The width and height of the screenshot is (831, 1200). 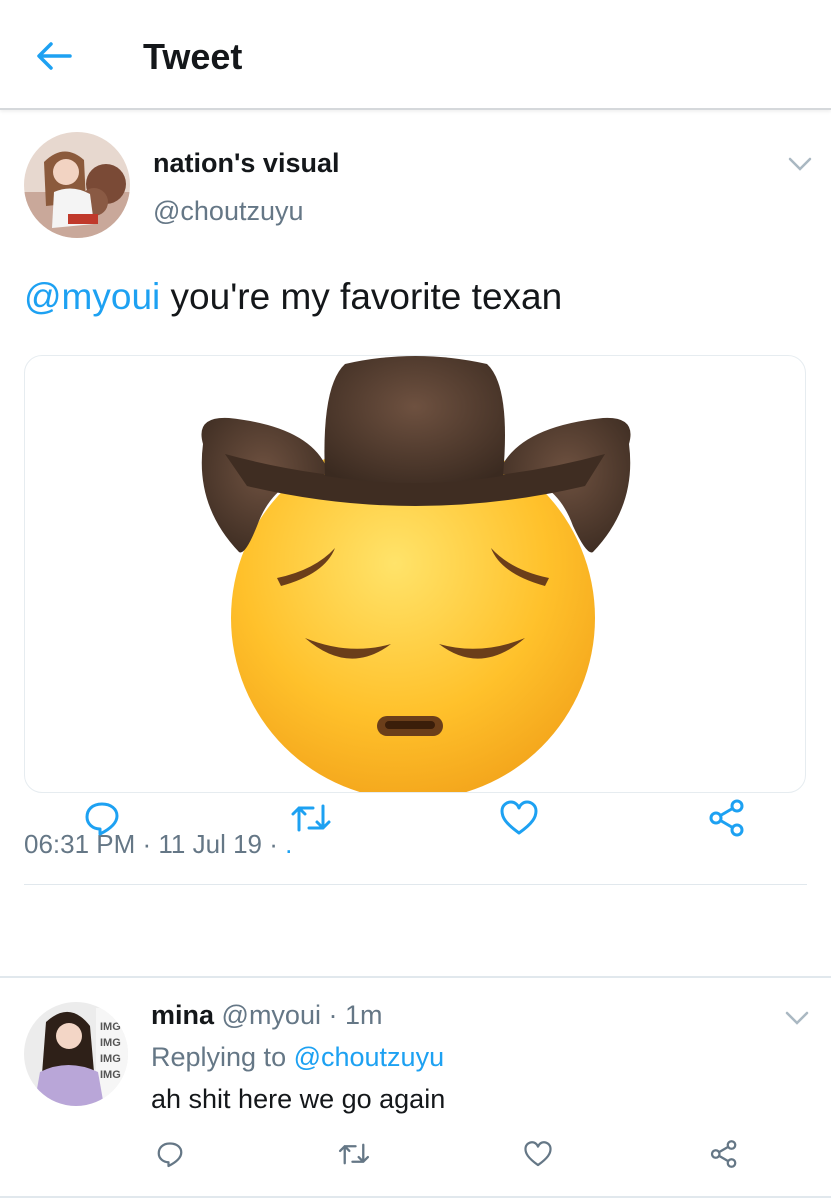 I want to click on reply-like-button, so click(x=538, y=1154).